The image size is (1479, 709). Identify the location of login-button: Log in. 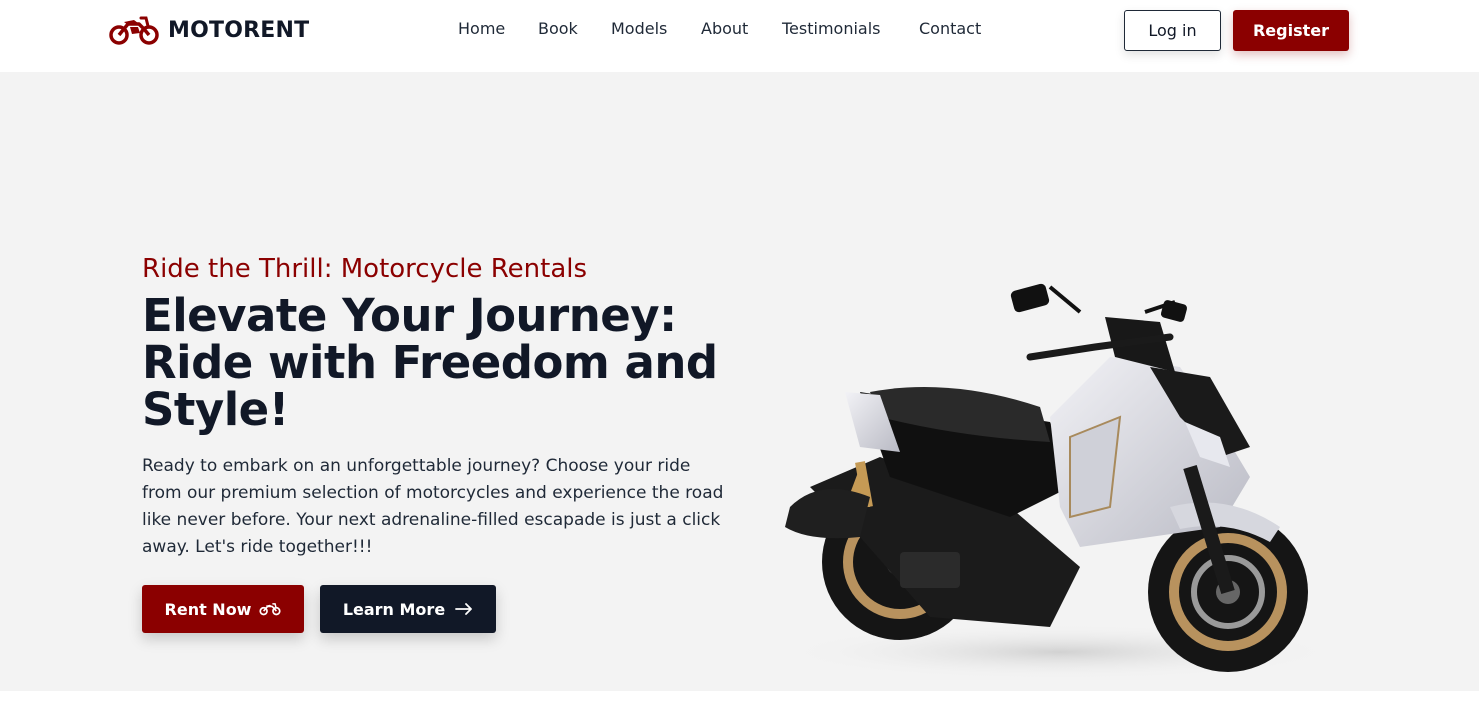
(1172, 30).